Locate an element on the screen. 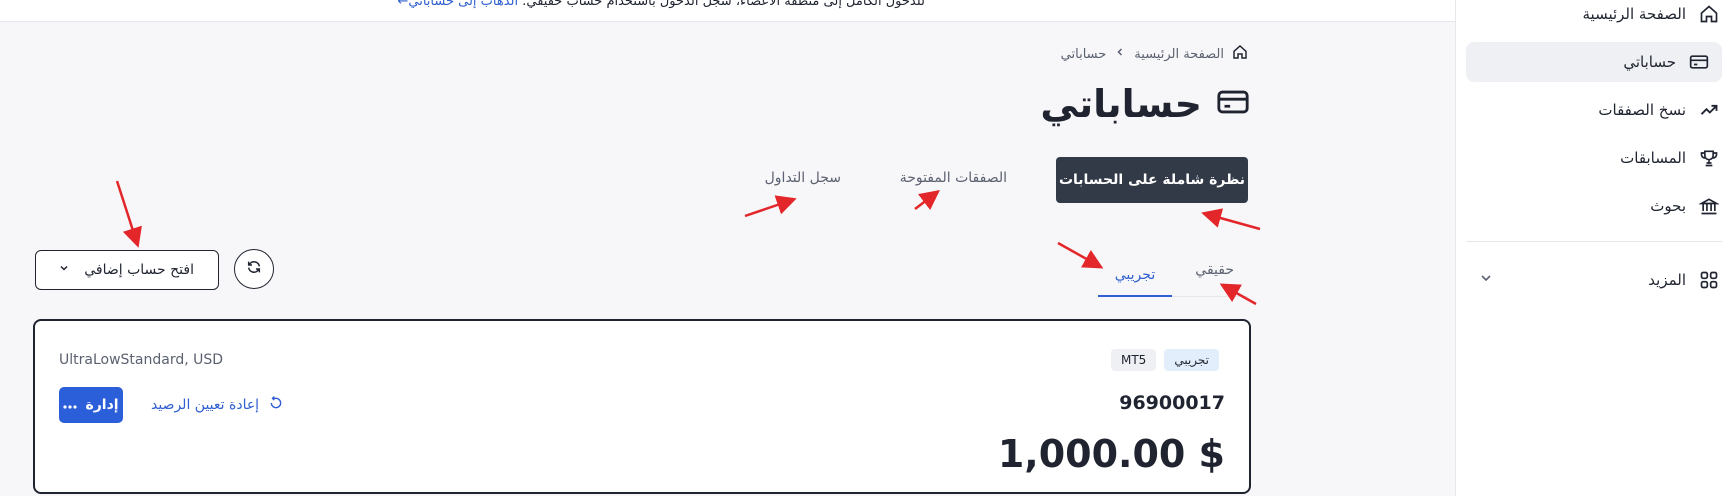  sidebar-item-contests: المسابقات is located at coordinates (1606, 158).